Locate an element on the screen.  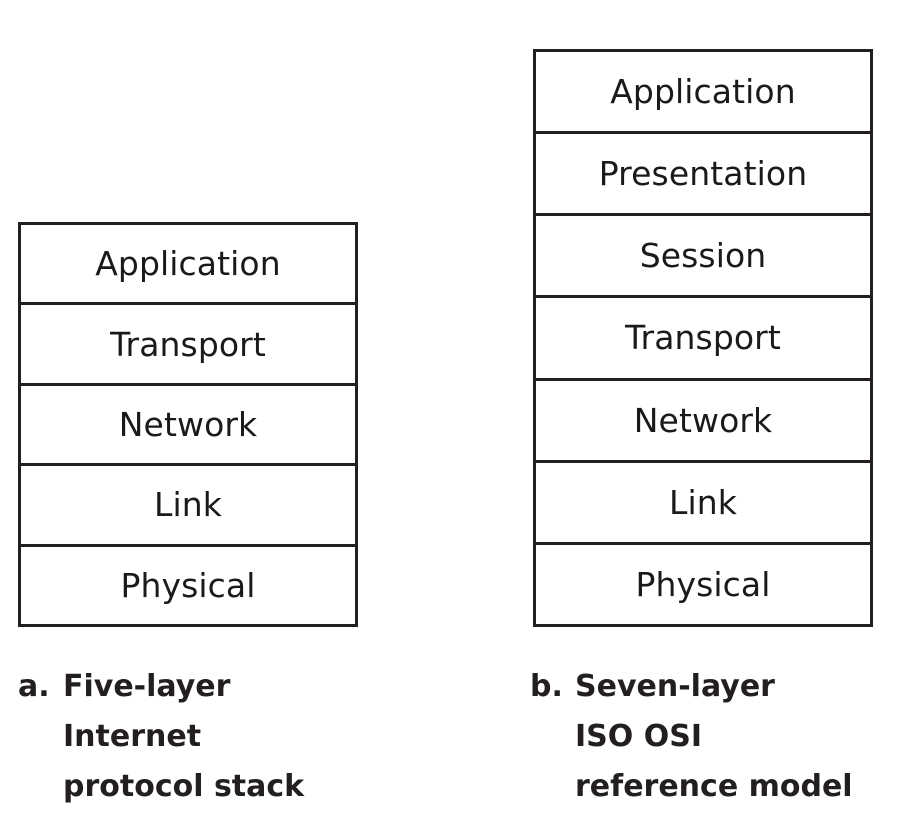
caption-a-line-1: Five-layer is located at coordinates (147, 686).